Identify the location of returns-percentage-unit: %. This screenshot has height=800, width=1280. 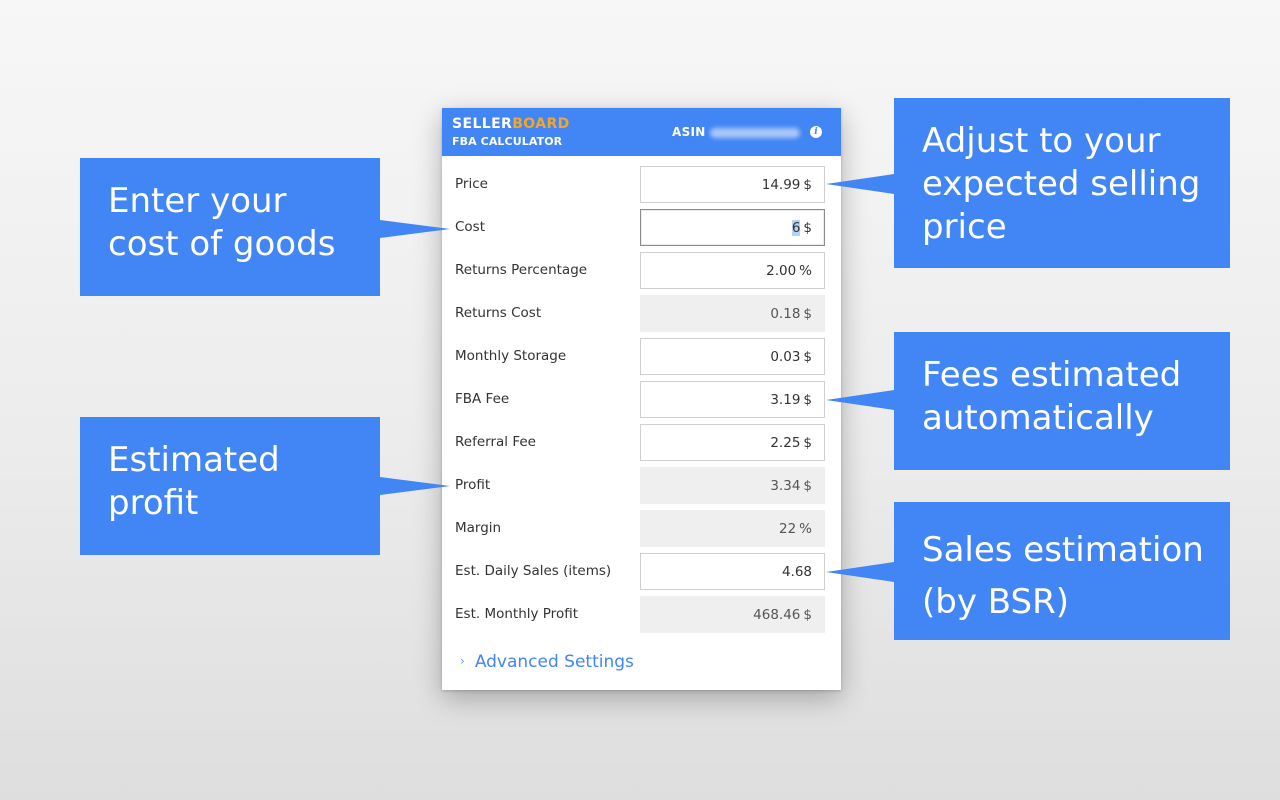
(805, 271).